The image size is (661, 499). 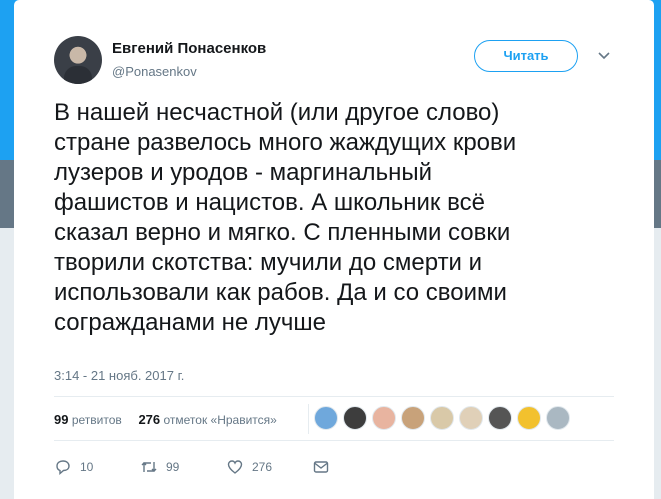 What do you see at coordinates (262, 467) in the screenshot?
I see `like-count: 276` at bounding box center [262, 467].